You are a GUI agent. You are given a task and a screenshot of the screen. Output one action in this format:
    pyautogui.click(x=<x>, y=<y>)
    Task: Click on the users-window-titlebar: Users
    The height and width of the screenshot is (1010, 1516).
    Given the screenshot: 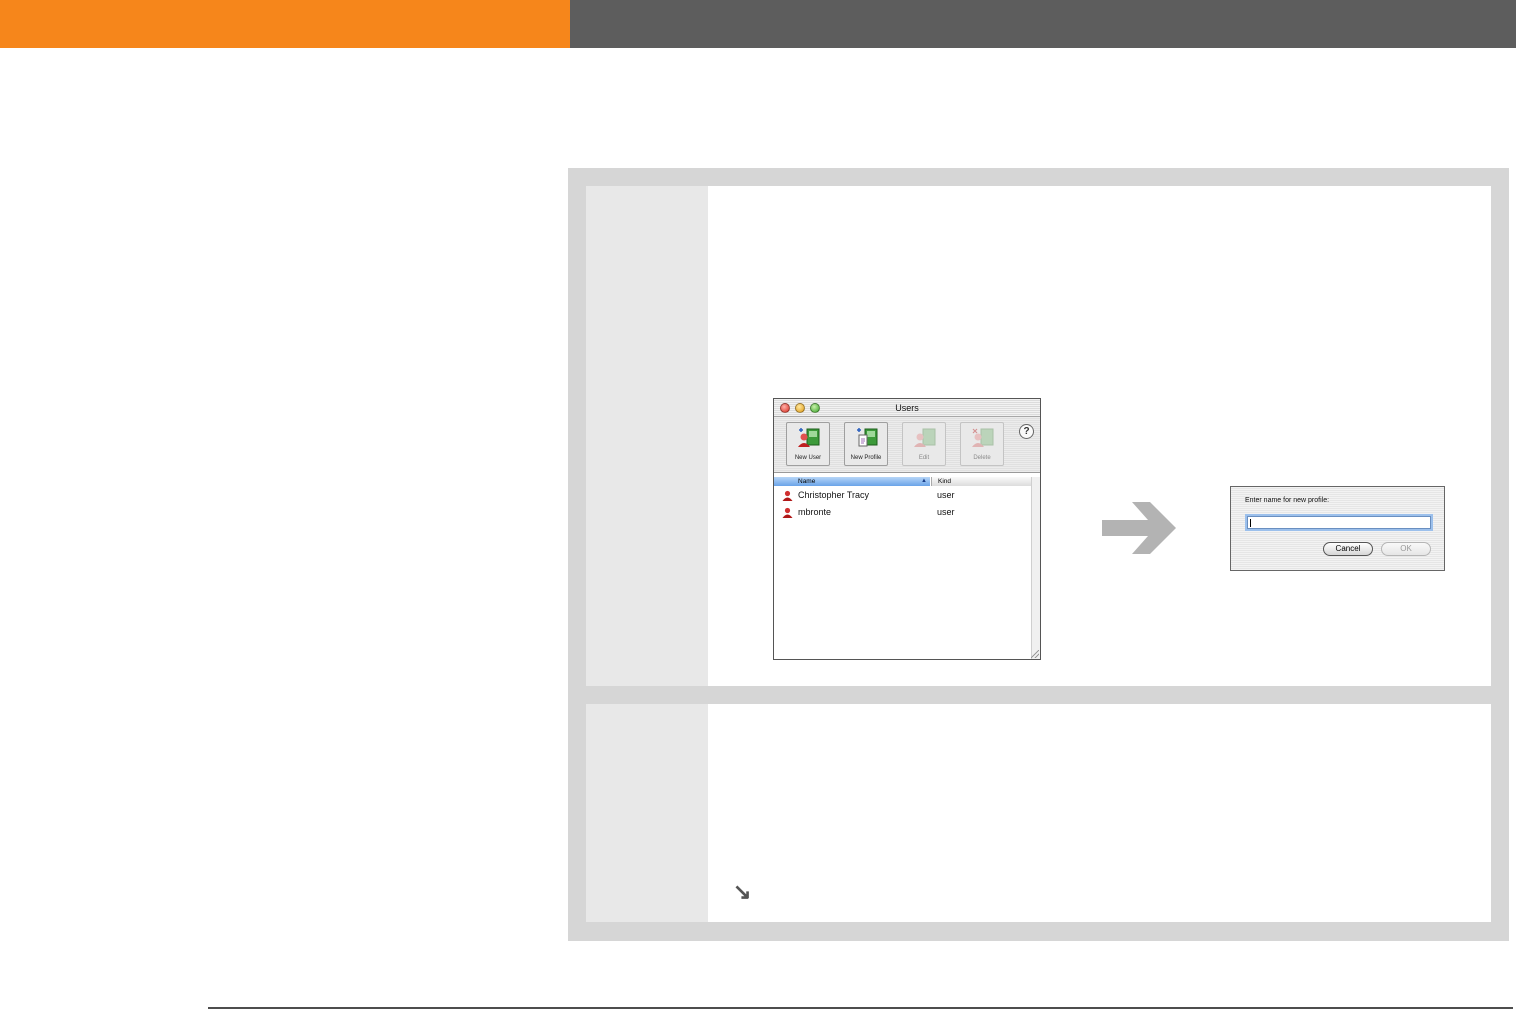 What is the action you would take?
    pyautogui.click(x=907, y=408)
    